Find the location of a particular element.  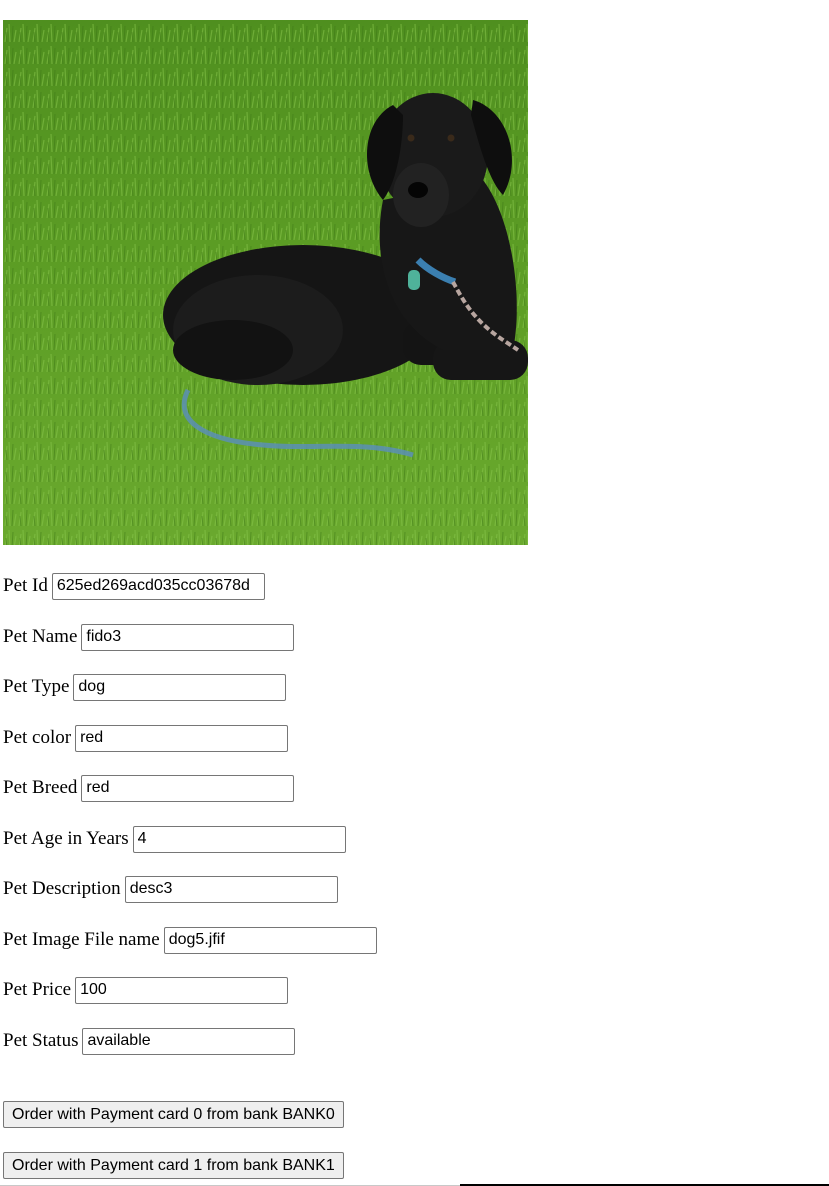

pet-type-input is located at coordinates (180, 687).